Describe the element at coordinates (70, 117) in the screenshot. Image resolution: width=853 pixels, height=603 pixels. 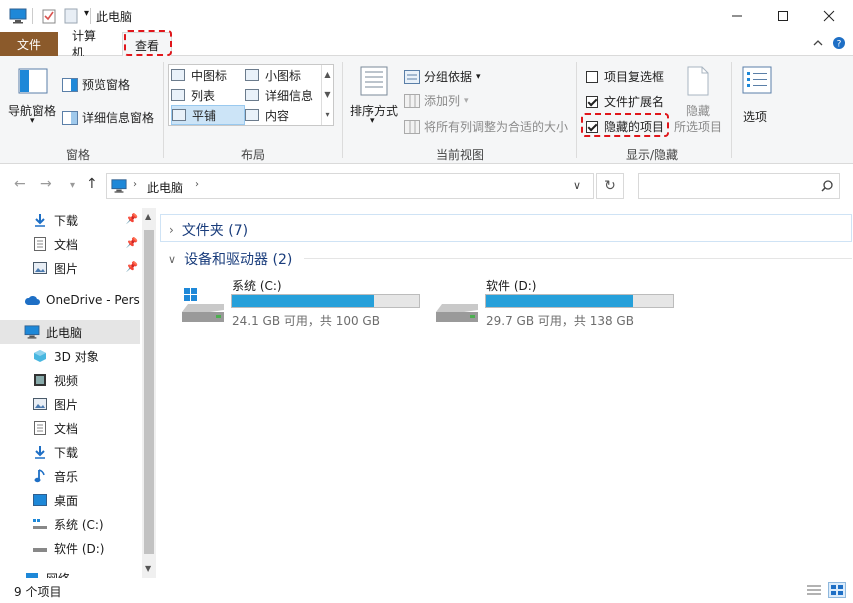
I see `details-pane-icon` at that location.